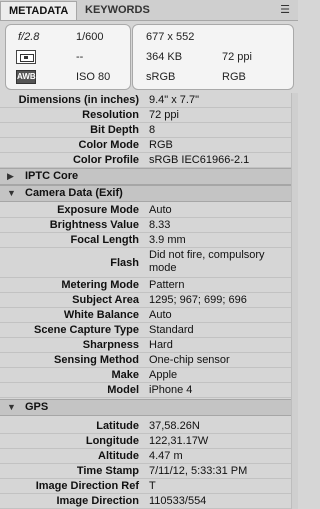 This screenshot has height=509, width=320. What do you see at coordinates (189, 360) in the screenshot?
I see `field-value: One-chip sensor` at bounding box center [189, 360].